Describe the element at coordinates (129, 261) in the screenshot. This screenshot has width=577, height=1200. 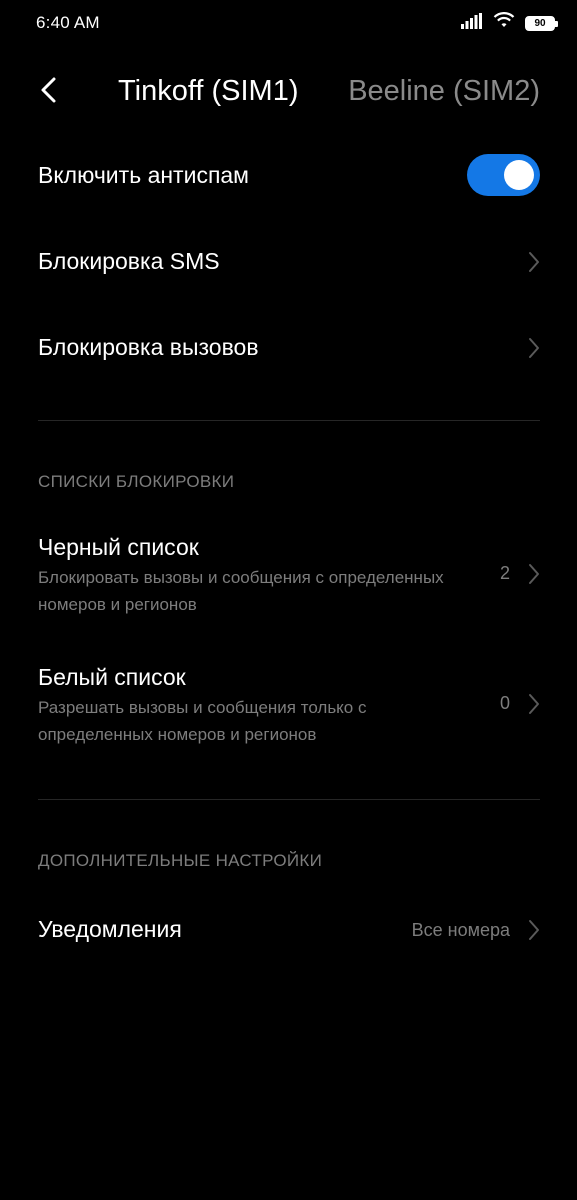
I see `sms-block-label: Блокировка SMS` at that location.